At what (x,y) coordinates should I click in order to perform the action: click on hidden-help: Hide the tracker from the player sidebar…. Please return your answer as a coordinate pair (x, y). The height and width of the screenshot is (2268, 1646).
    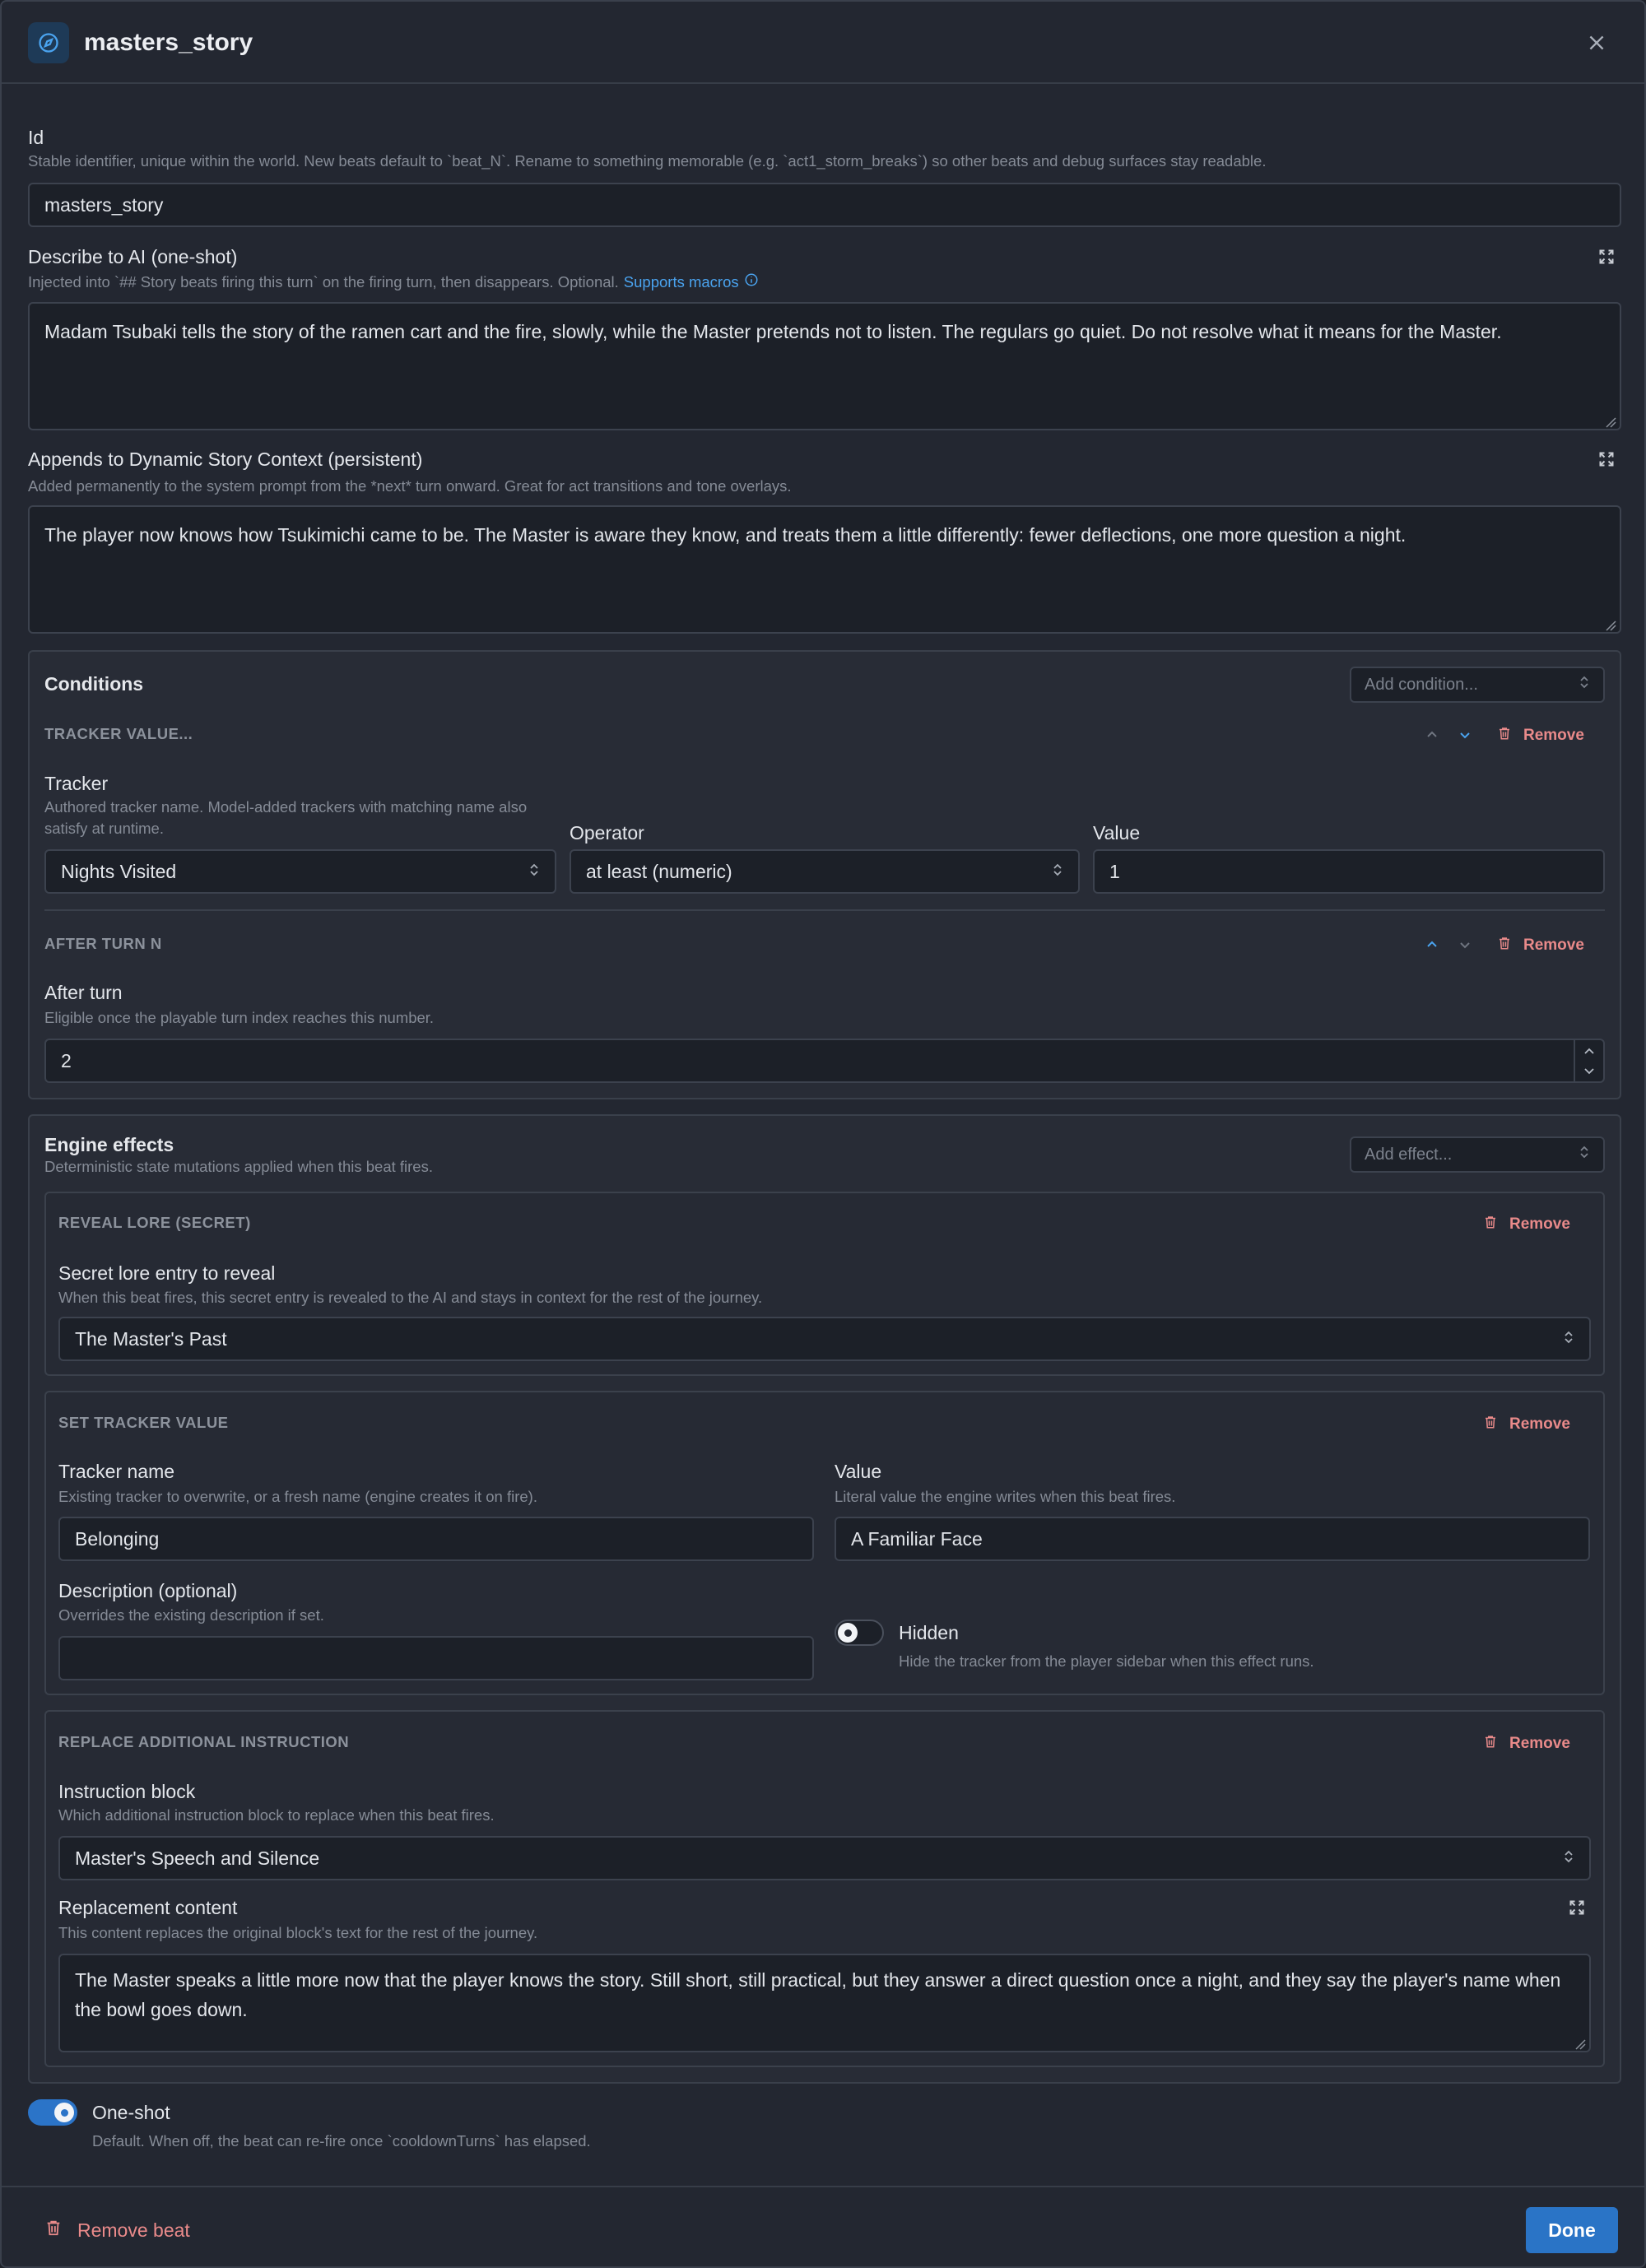
    Looking at the image, I should click on (1106, 1661).